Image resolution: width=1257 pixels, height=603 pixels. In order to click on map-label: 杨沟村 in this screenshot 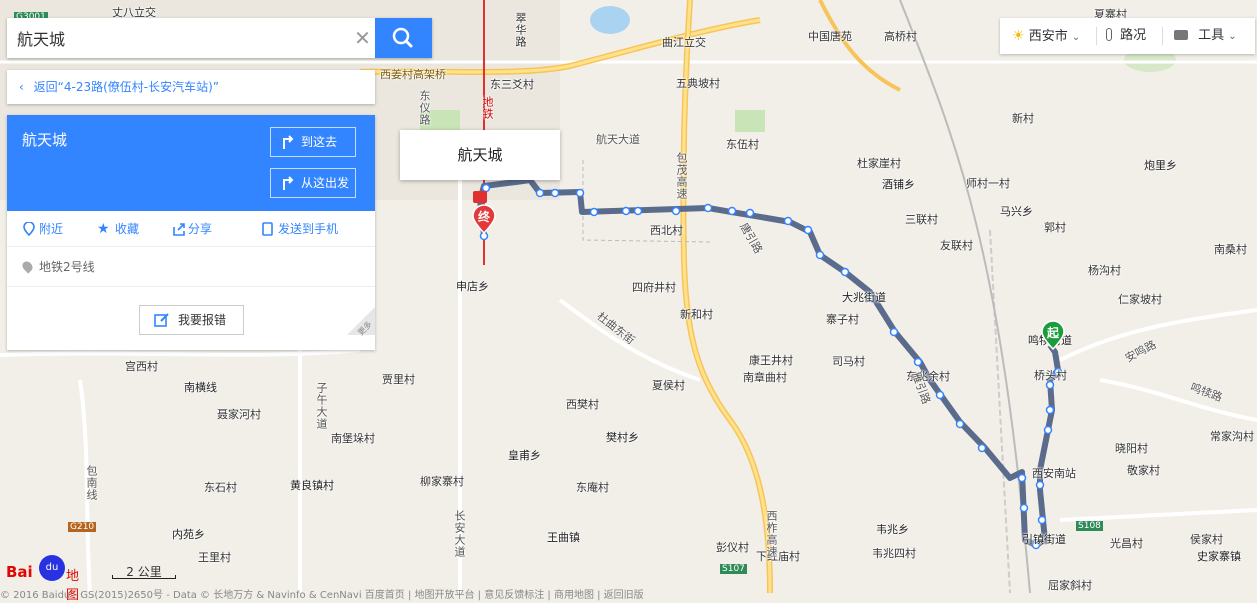, I will do `click(1104, 270)`.